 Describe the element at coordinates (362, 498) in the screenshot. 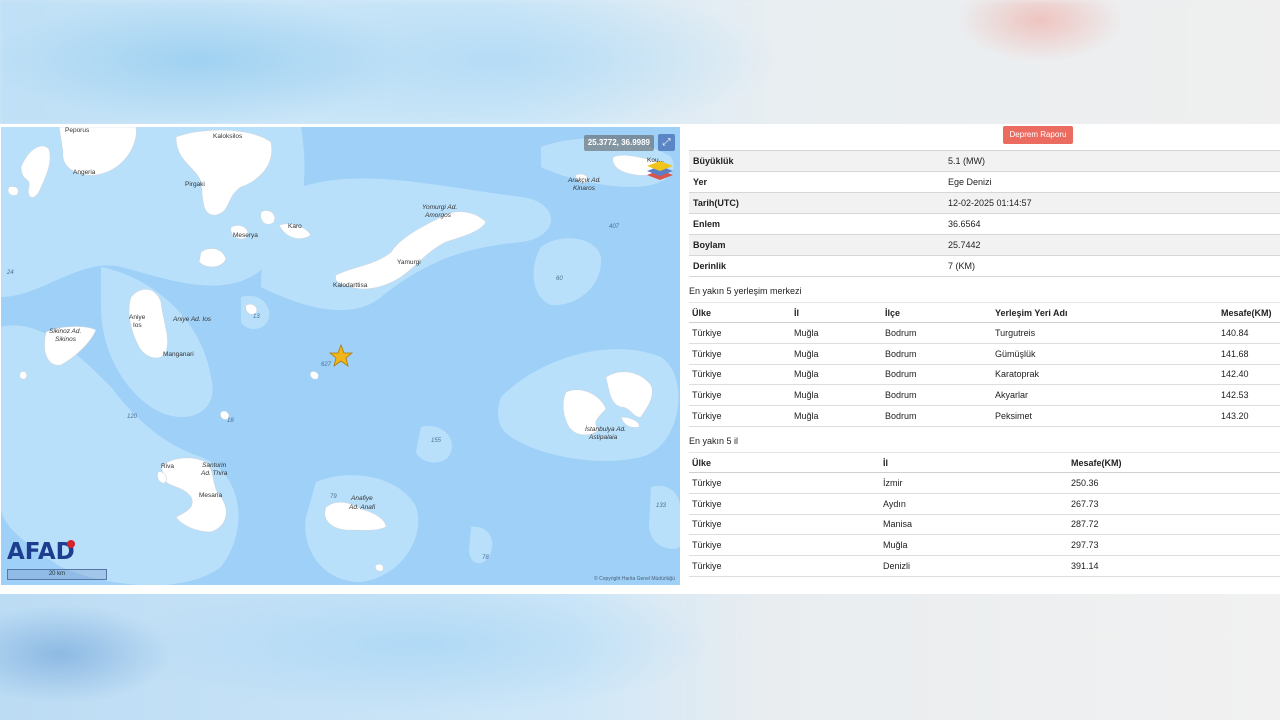

I see `map-label-anafiye: Anafiye` at that location.